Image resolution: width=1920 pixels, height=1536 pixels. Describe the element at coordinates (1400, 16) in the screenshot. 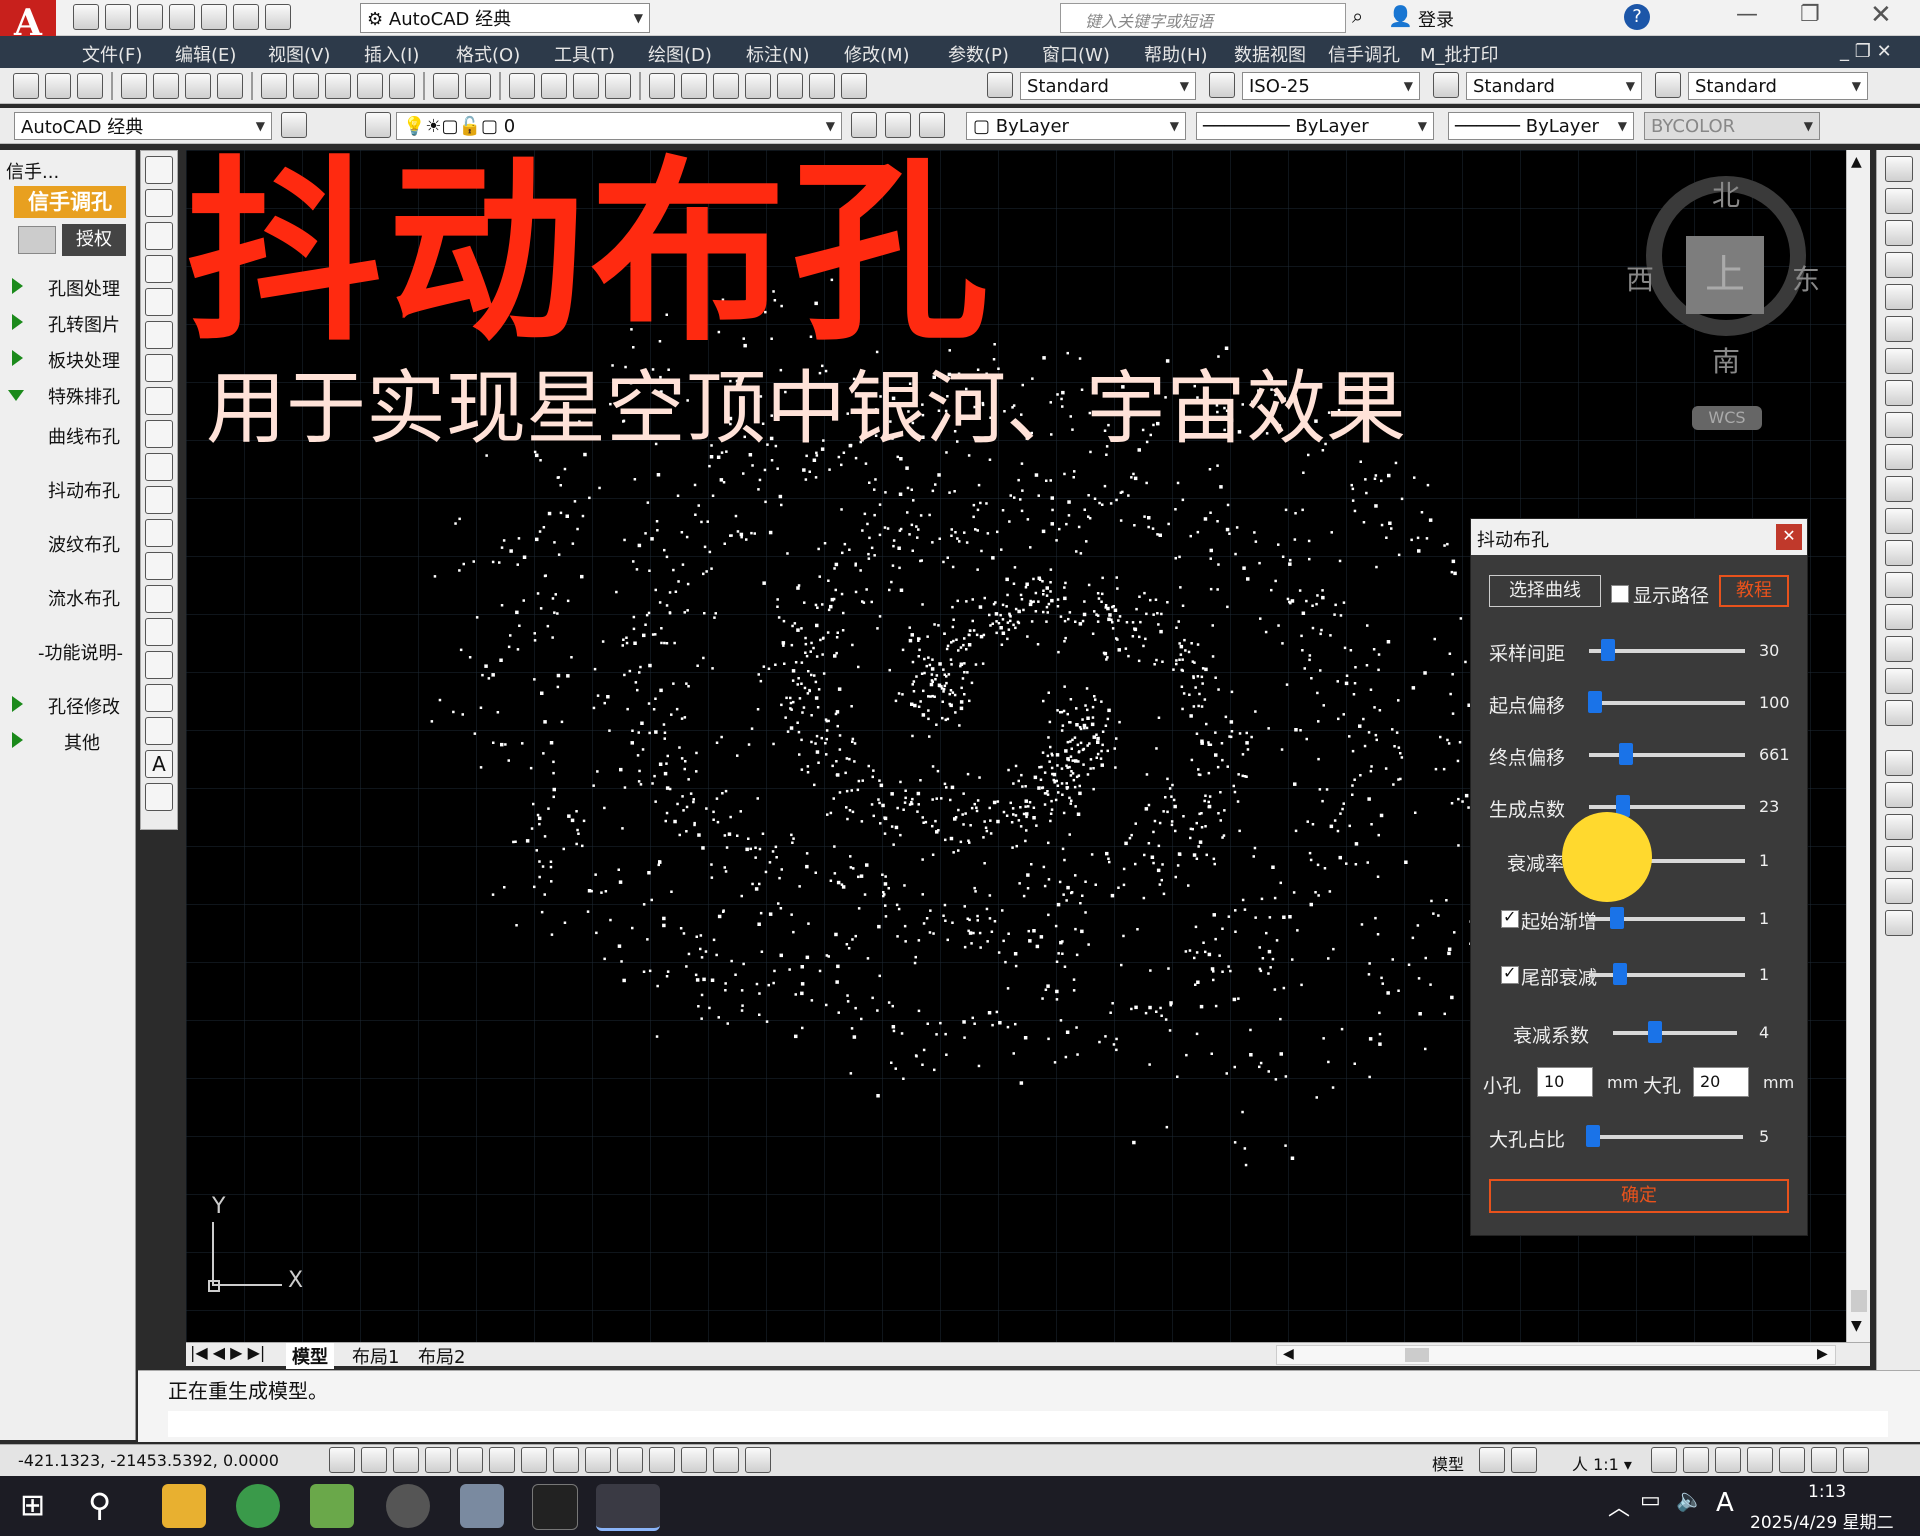

I see `user-icon: 👤` at that location.